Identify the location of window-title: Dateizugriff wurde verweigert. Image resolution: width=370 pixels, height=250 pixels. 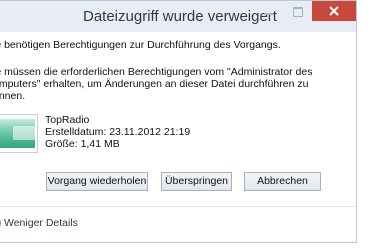
(180, 16).